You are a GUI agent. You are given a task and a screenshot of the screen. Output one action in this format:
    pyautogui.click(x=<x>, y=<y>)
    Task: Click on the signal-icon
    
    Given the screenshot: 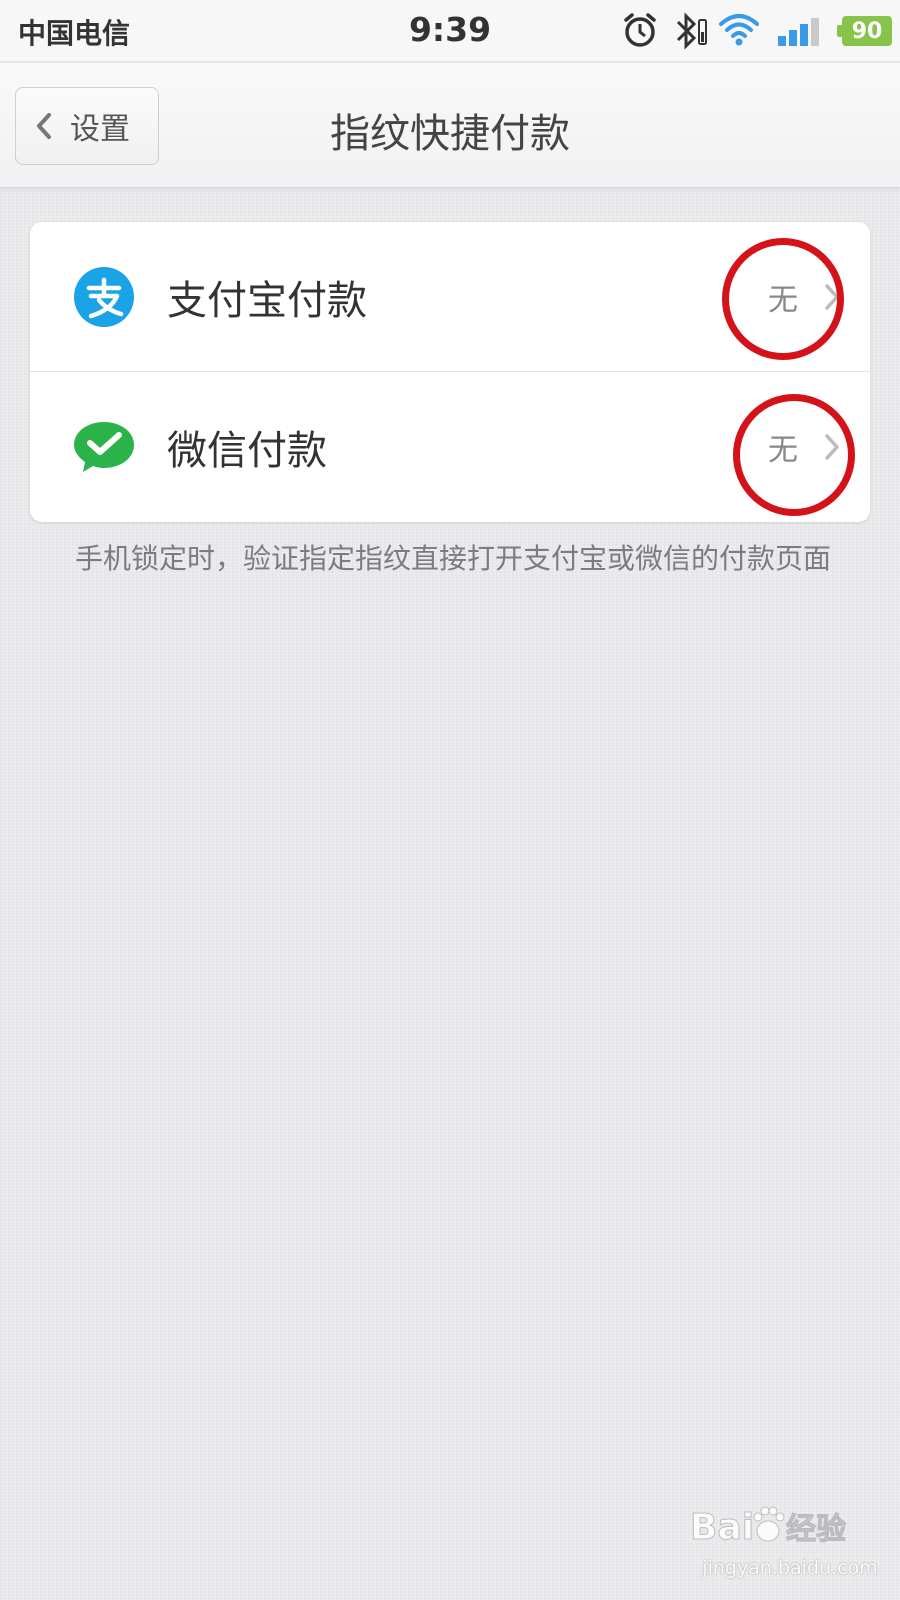 What is the action you would take?
    pyautogui.click(x=798, y=32)
    